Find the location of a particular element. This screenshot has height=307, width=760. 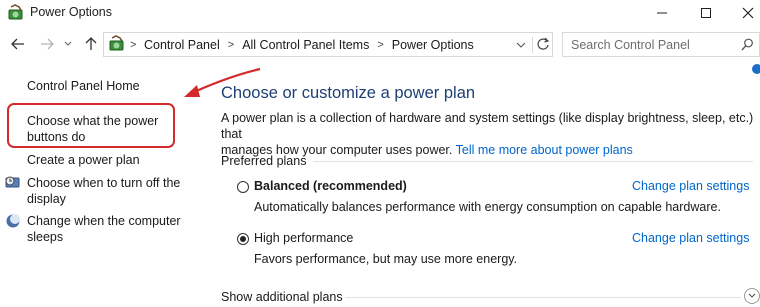

recent-locations-button is located at coordinates (68, 44).